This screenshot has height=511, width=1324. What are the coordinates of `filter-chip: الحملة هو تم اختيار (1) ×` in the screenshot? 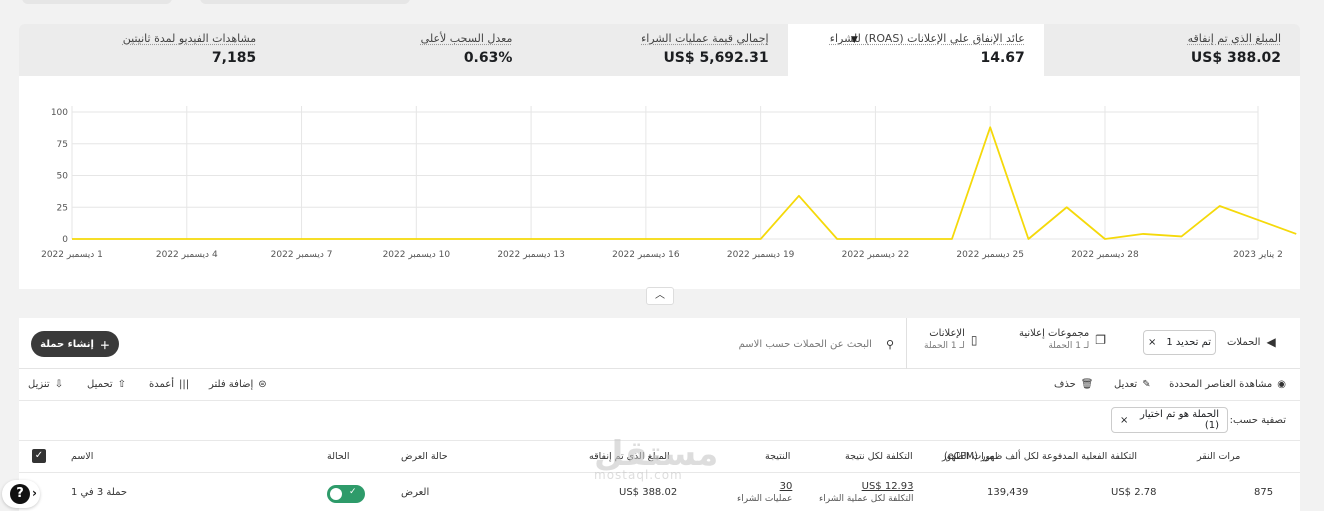 It's located at (1169, 420).